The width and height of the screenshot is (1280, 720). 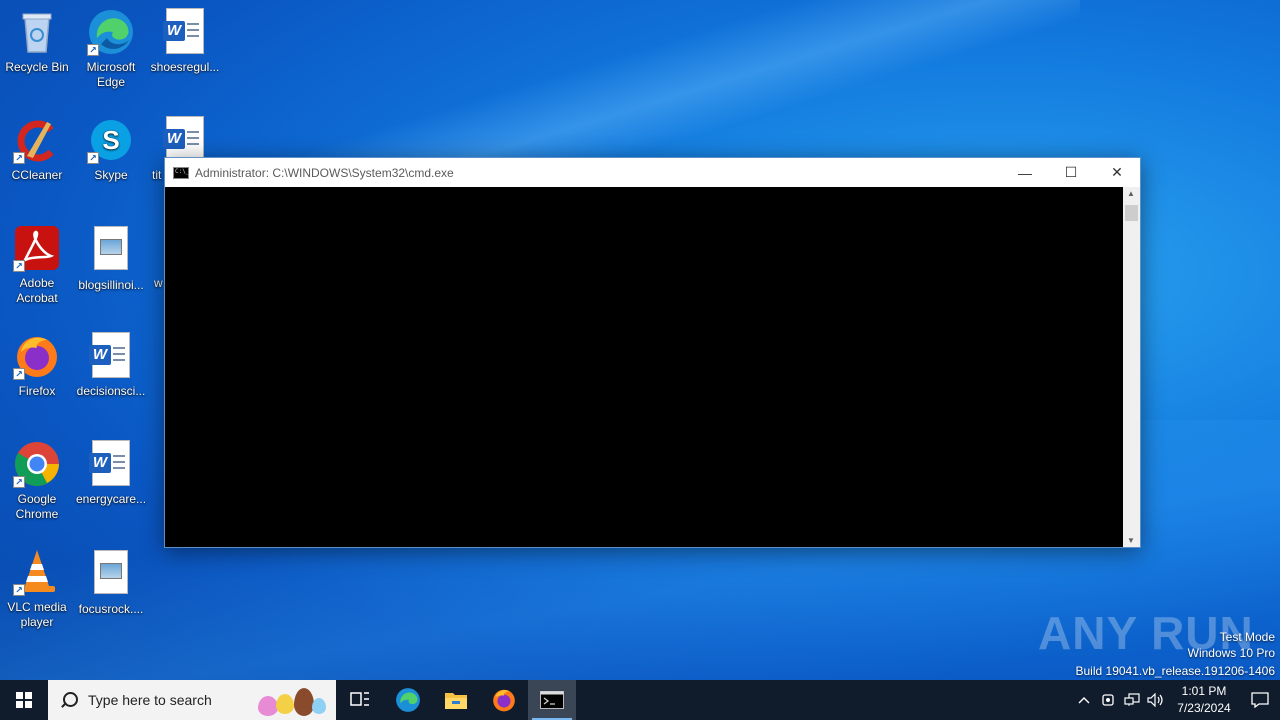 I want to click on test-mode-label: Test Mode, so click(x=1247, y=637).